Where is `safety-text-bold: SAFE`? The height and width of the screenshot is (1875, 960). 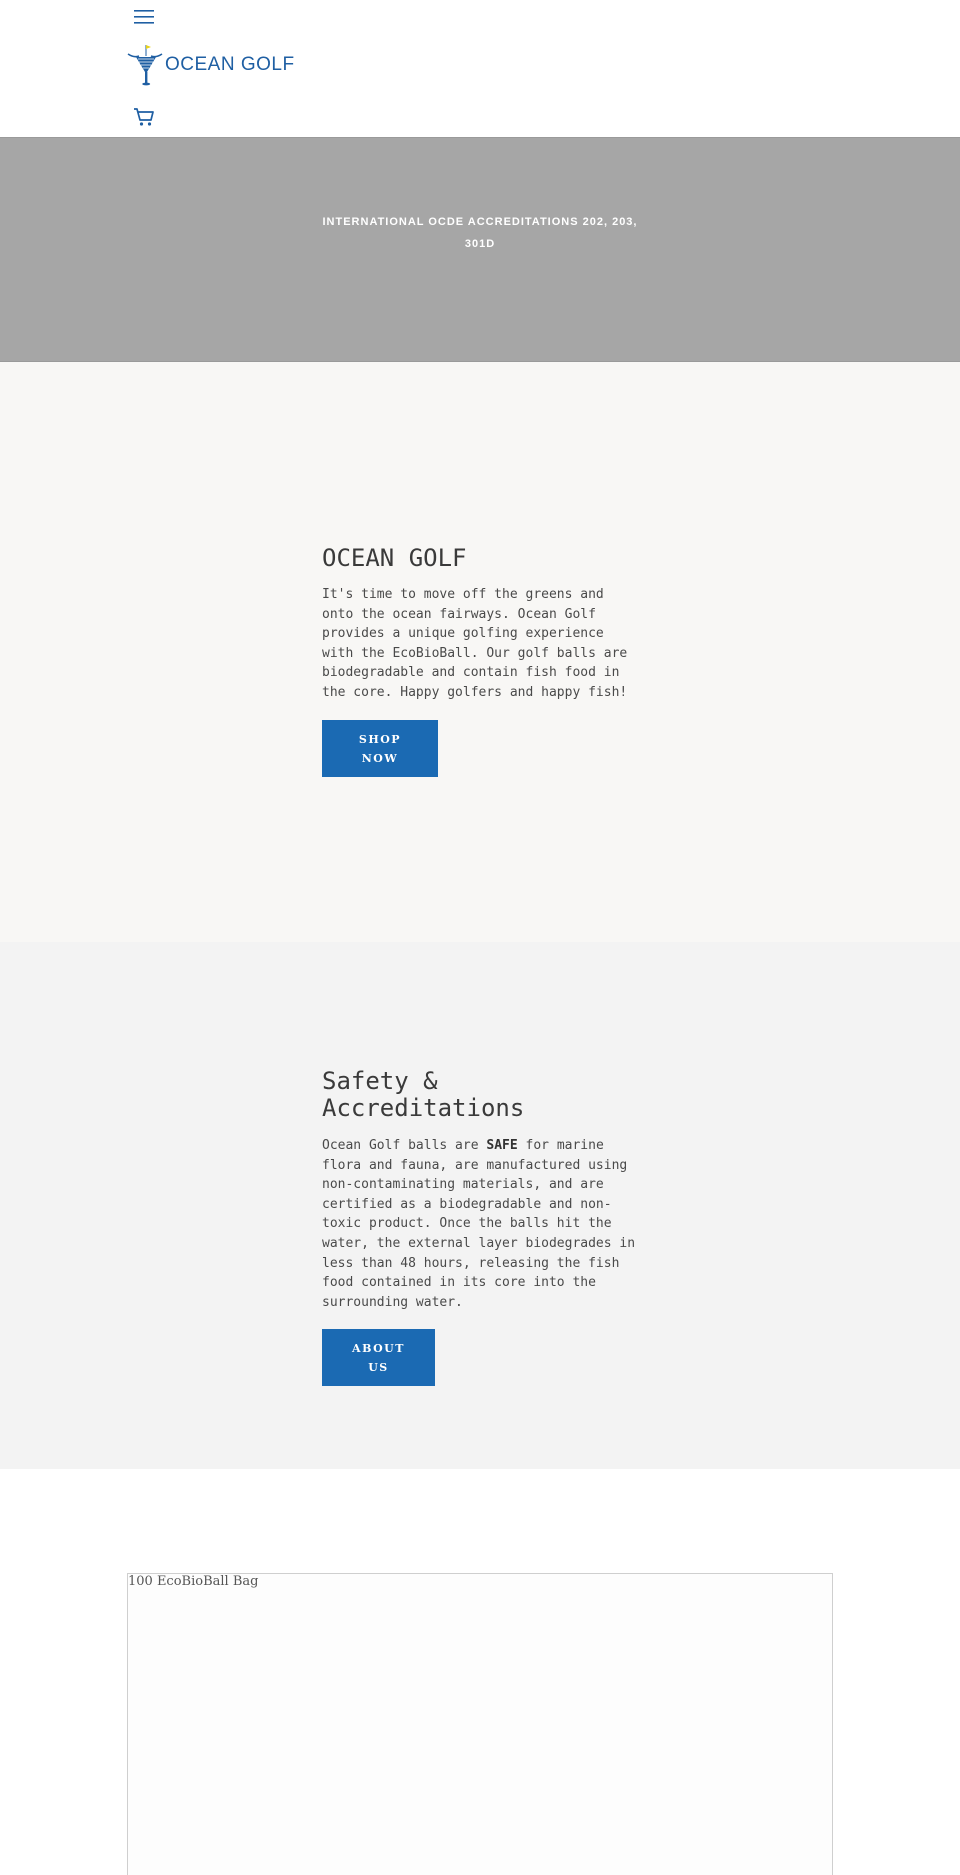
safety-text-bold: SAFE is located at coordinates (502, 1145).